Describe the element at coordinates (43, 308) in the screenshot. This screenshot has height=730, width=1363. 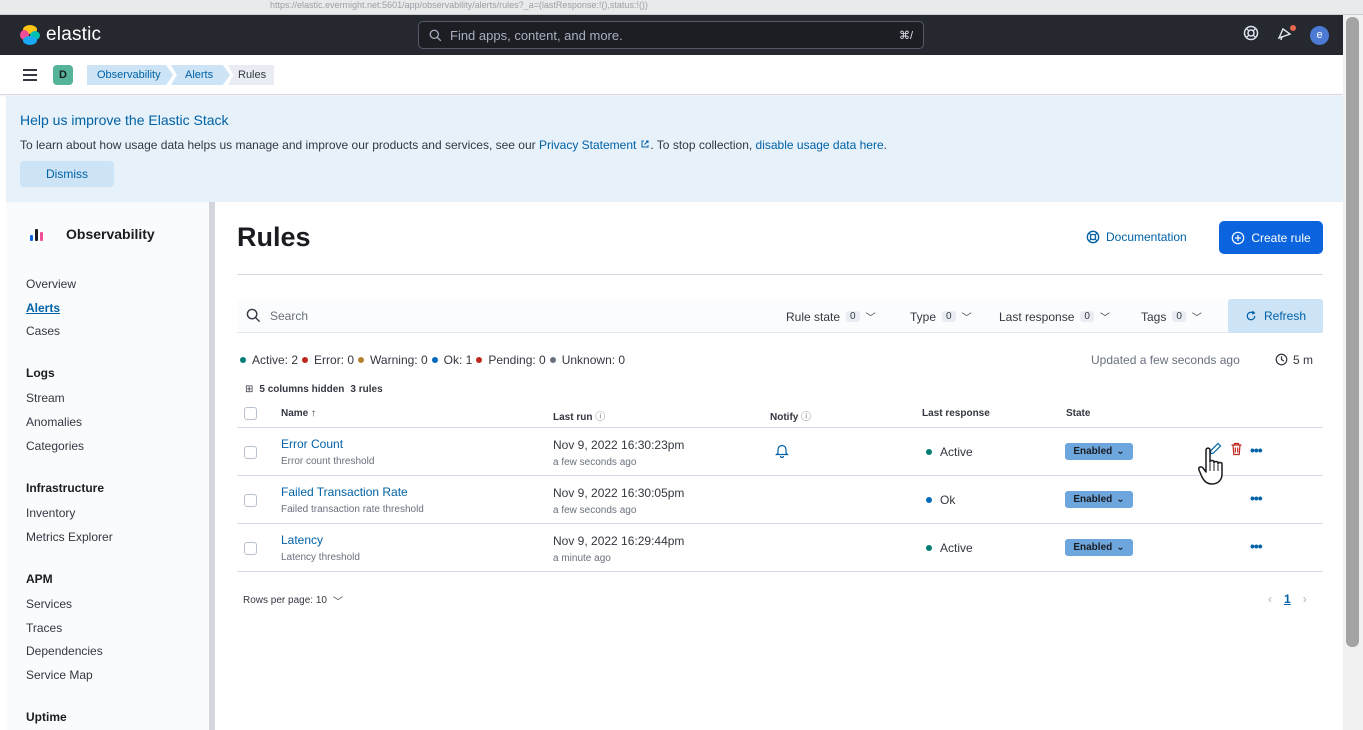
I see `nav-alerts: Alerts` at that location.